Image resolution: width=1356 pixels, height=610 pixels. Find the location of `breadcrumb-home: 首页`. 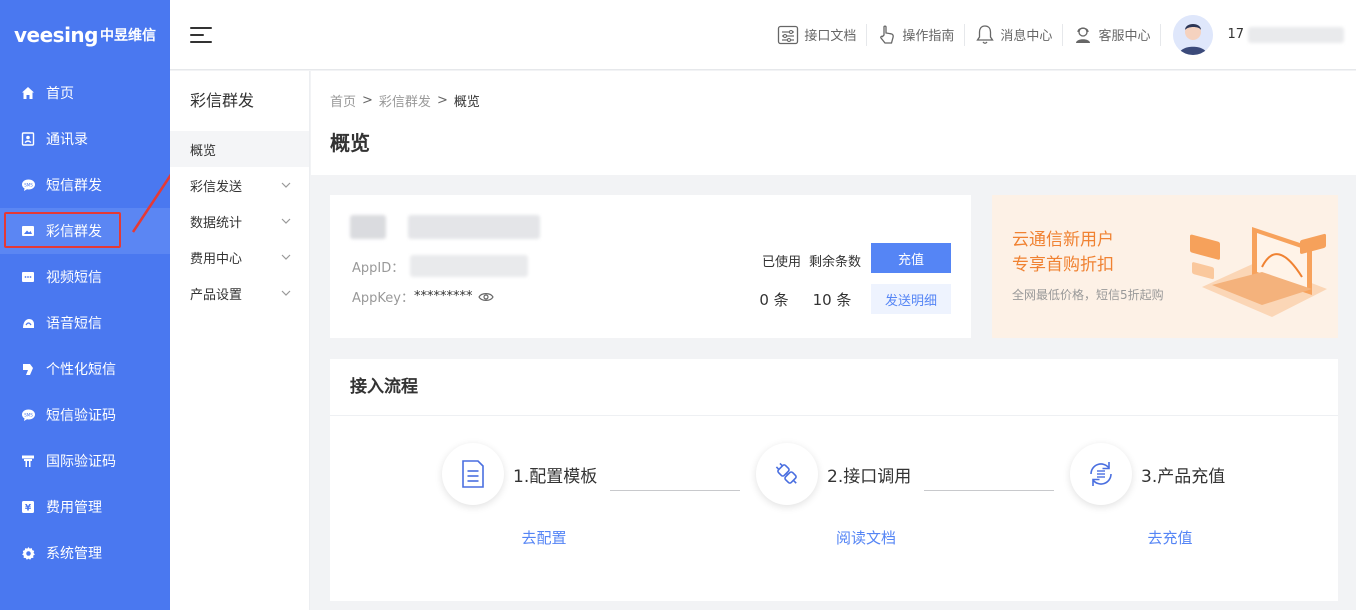

breadcrumb-home: 首页 is located at coordinates (343, 100).